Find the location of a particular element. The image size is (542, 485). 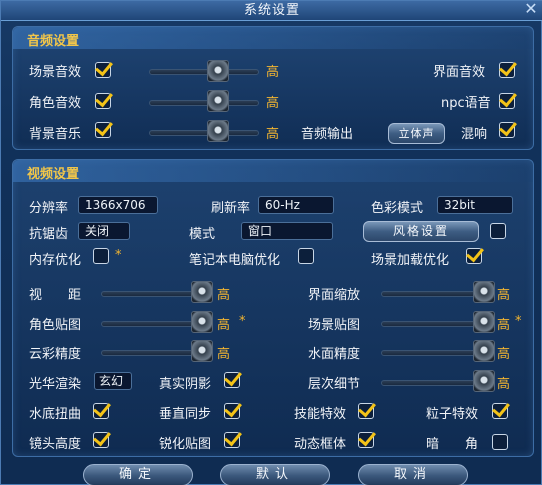

role-sound-label: 角色音效 is located at coordinates (55, 103).